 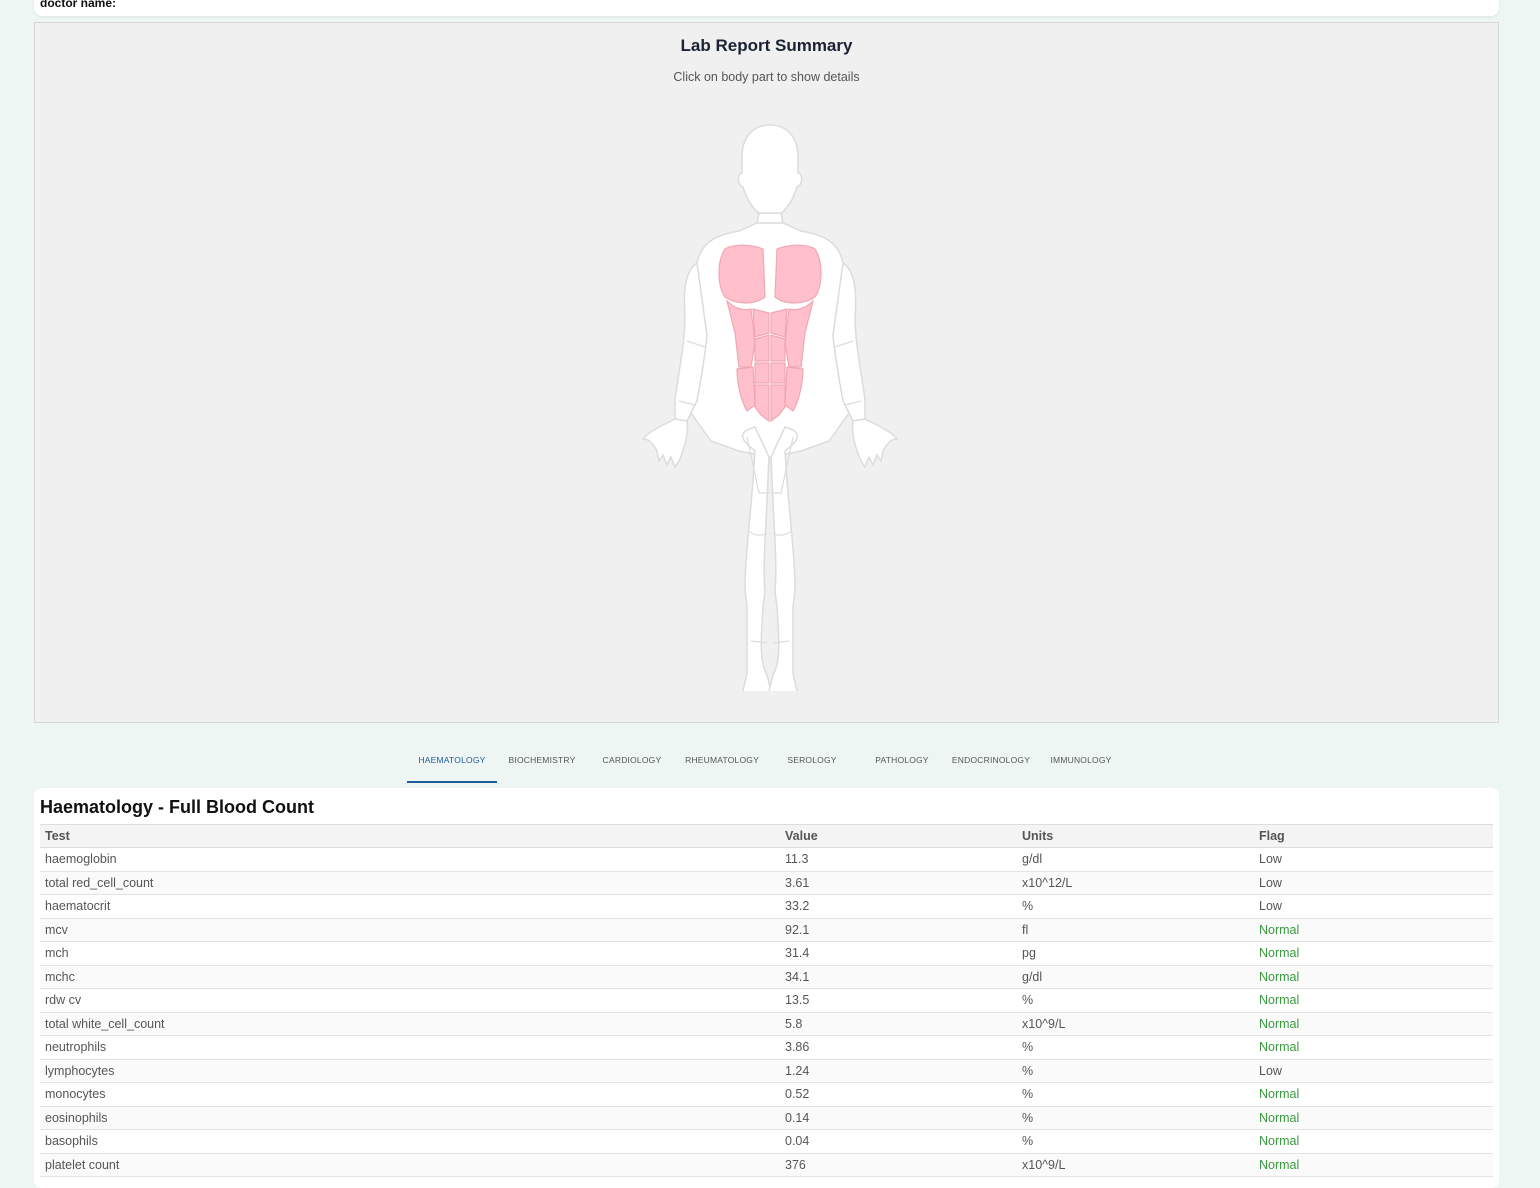 What do you see at coordinates (1373, 836) in the screenshot?
I see `column-header-flag: Flag` at bounding box center [1373, 836].